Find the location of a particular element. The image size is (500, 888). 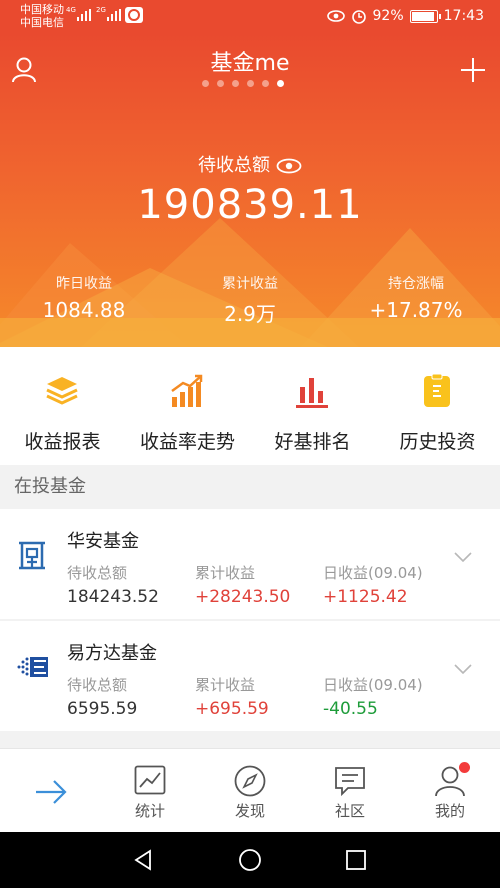

tab-label: 统计 is located at coordinates (149, 811).